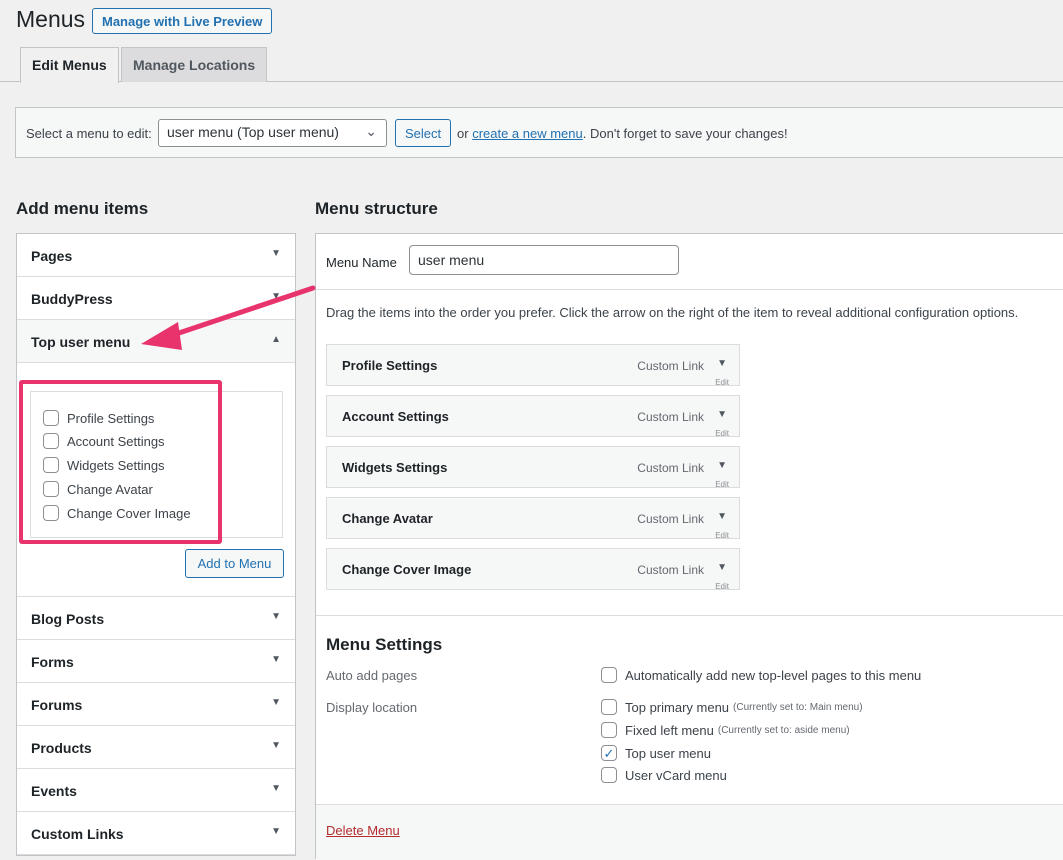  What do you see at coordinates (156, 255) in the screenshot?
I see `section-pages: Pages ▼` at bounding box center [156, 255].